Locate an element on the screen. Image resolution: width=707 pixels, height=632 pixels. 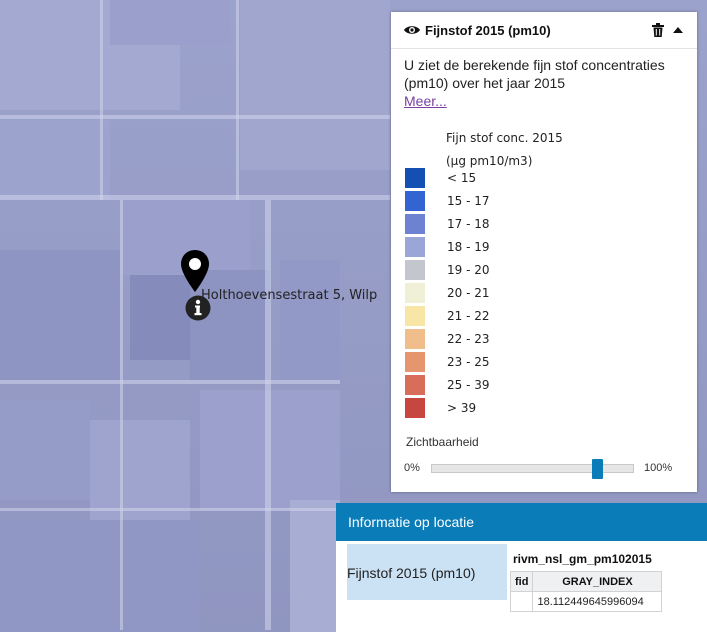
info-panel-title: Informatie op locatie is located at coordinates (411, 522).